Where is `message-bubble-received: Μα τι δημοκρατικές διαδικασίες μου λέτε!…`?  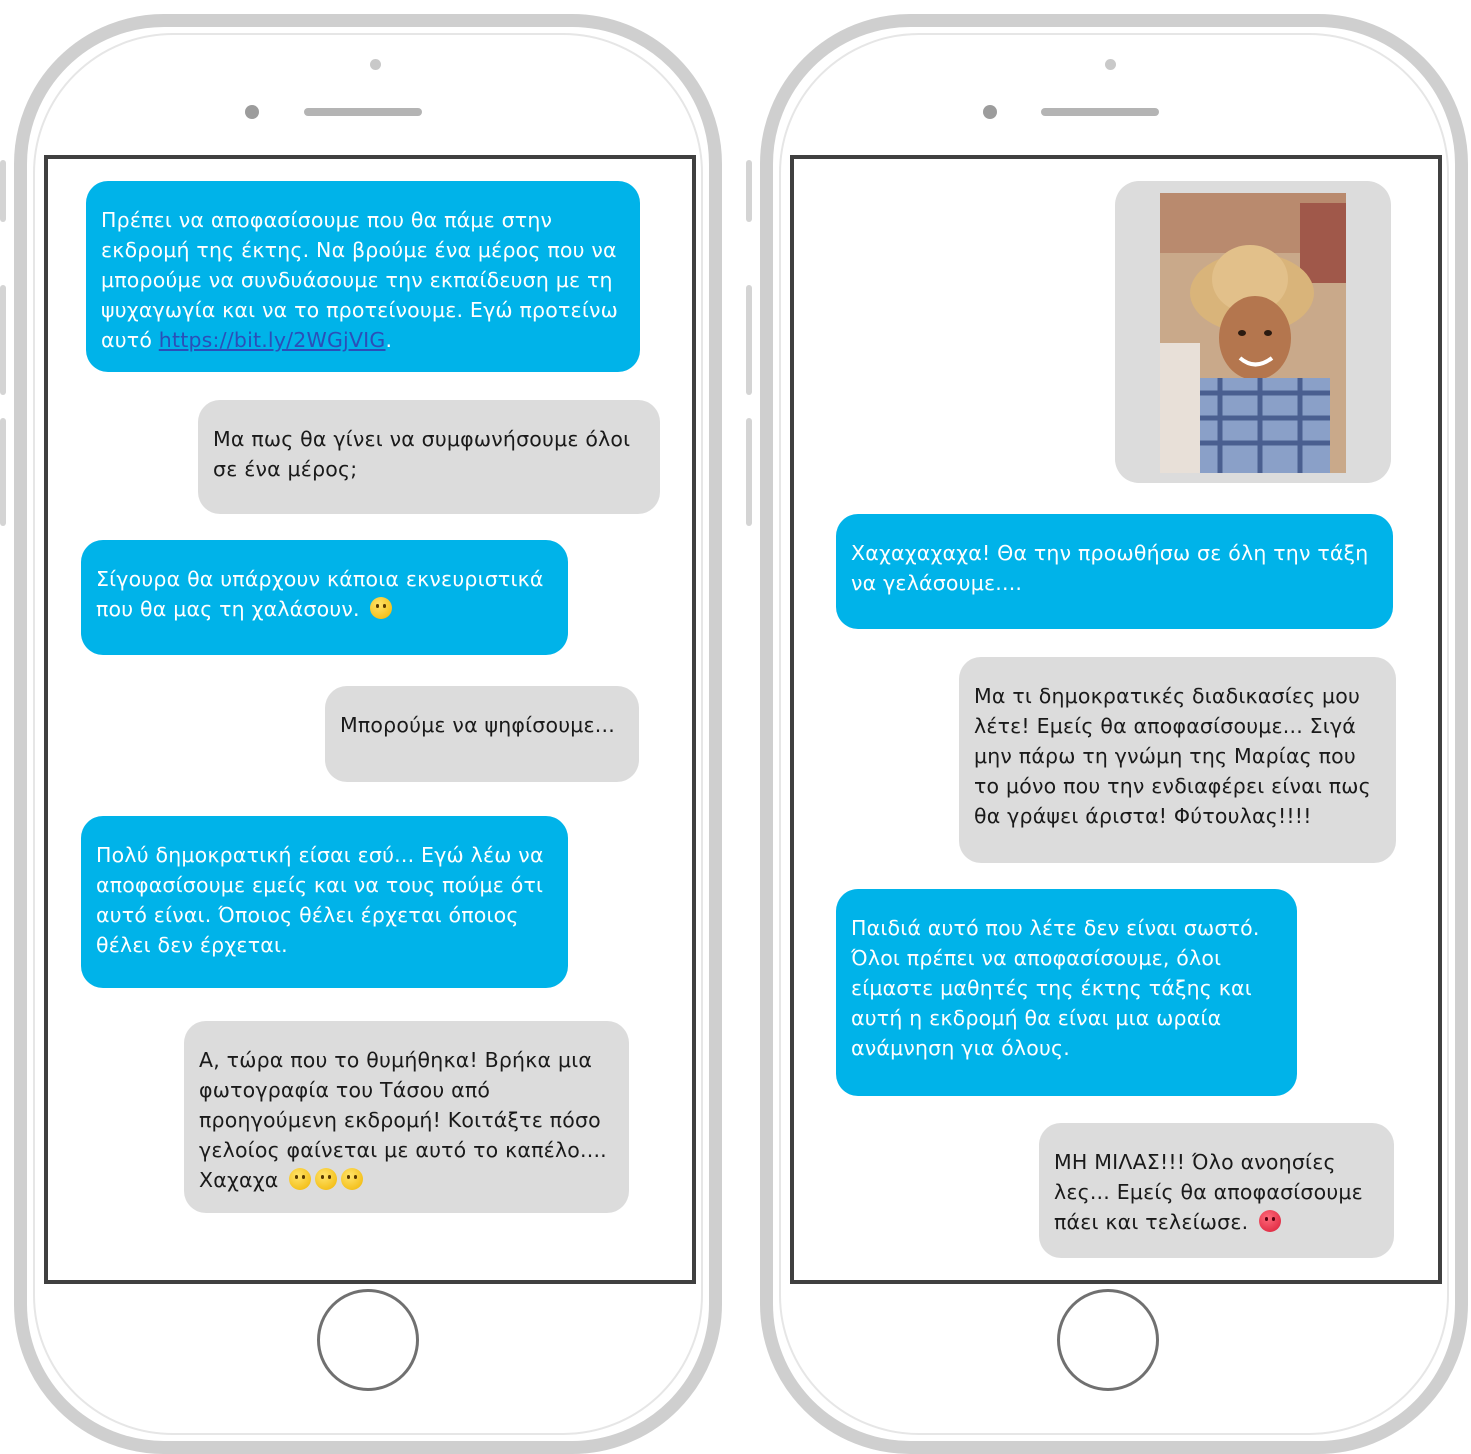
message-bubble-received: Μα τι δημοκρατικές διαδικασίες μου λέτε!… is located at coordinates (1177, 760).